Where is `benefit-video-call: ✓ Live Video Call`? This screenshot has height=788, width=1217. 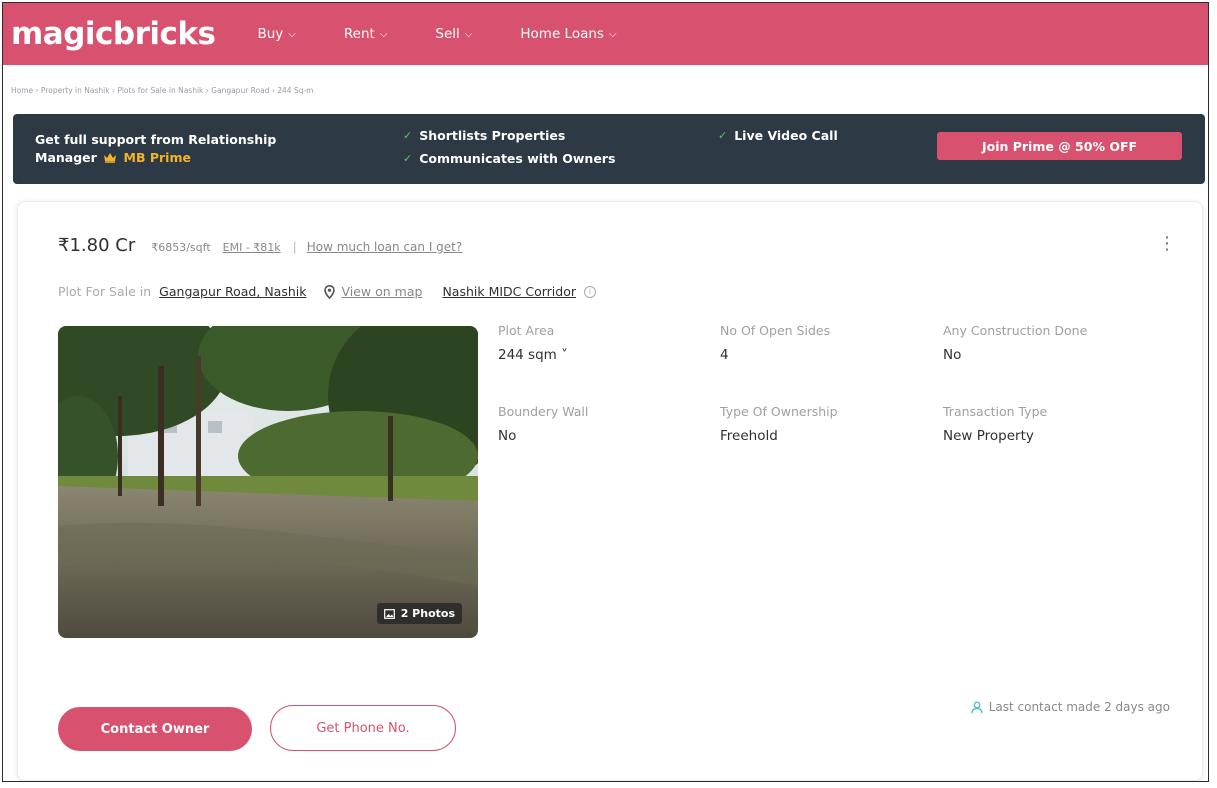
benefit-video-call: ✓ Live Video Call is located at coordinates (778, 135).